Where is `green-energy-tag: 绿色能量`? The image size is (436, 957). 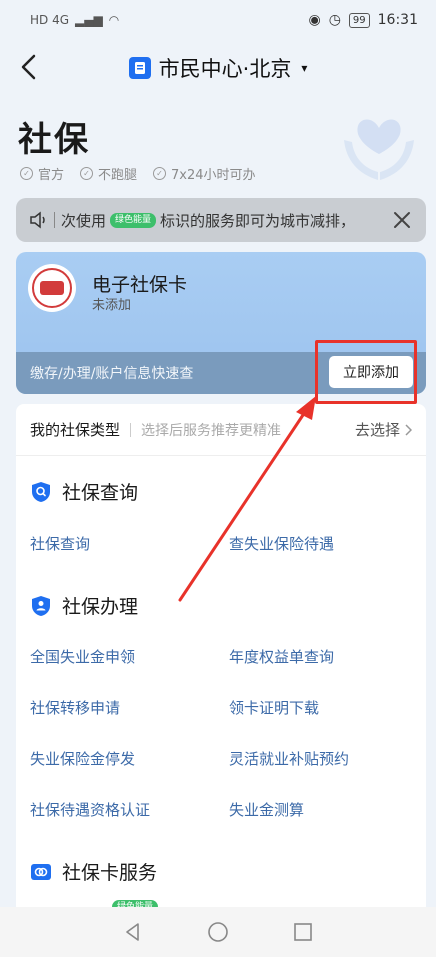
green-energy-tag: 绿色能量 is located at coordinates (133, 220).